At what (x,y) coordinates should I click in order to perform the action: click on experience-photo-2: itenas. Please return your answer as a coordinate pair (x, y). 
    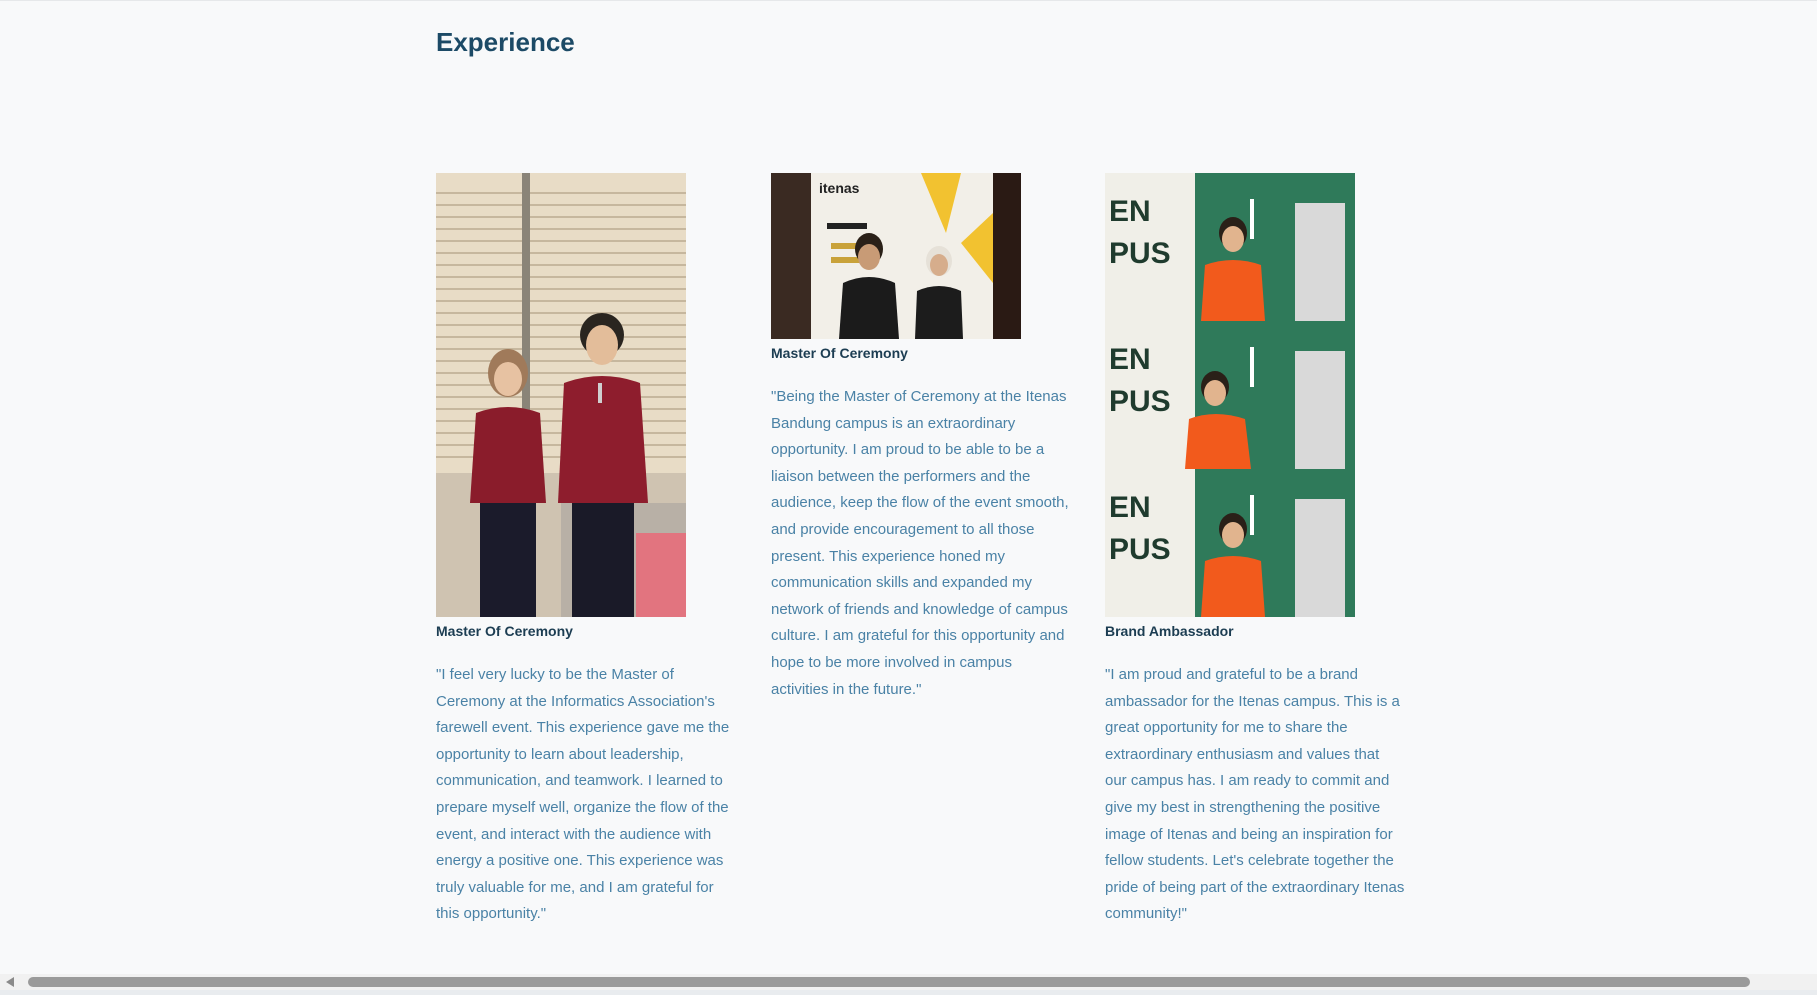
    Looking at the image, I should click on (896, 256).